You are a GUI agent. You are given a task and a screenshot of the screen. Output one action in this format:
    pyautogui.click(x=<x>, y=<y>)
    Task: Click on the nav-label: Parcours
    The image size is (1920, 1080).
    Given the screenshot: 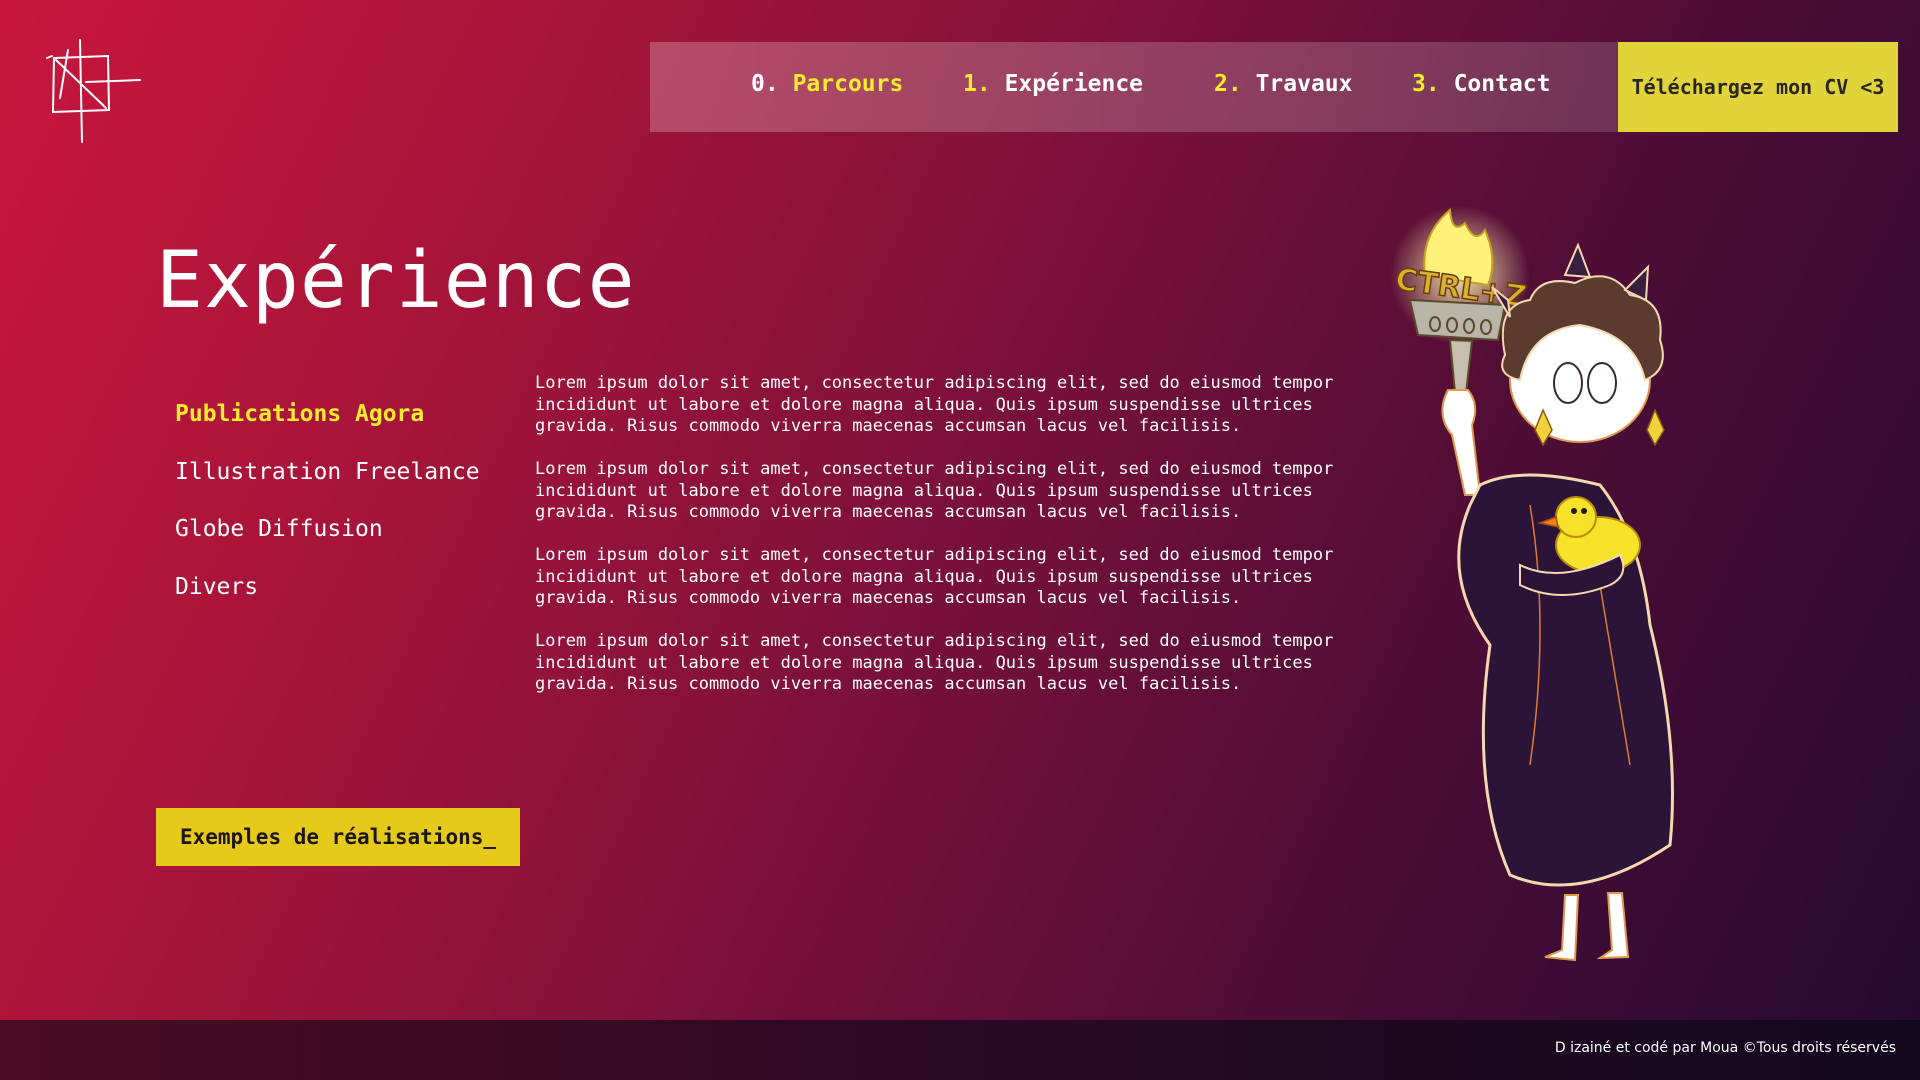 What is the action you would take?
    pyautogui.click(x=848, y=84)
    